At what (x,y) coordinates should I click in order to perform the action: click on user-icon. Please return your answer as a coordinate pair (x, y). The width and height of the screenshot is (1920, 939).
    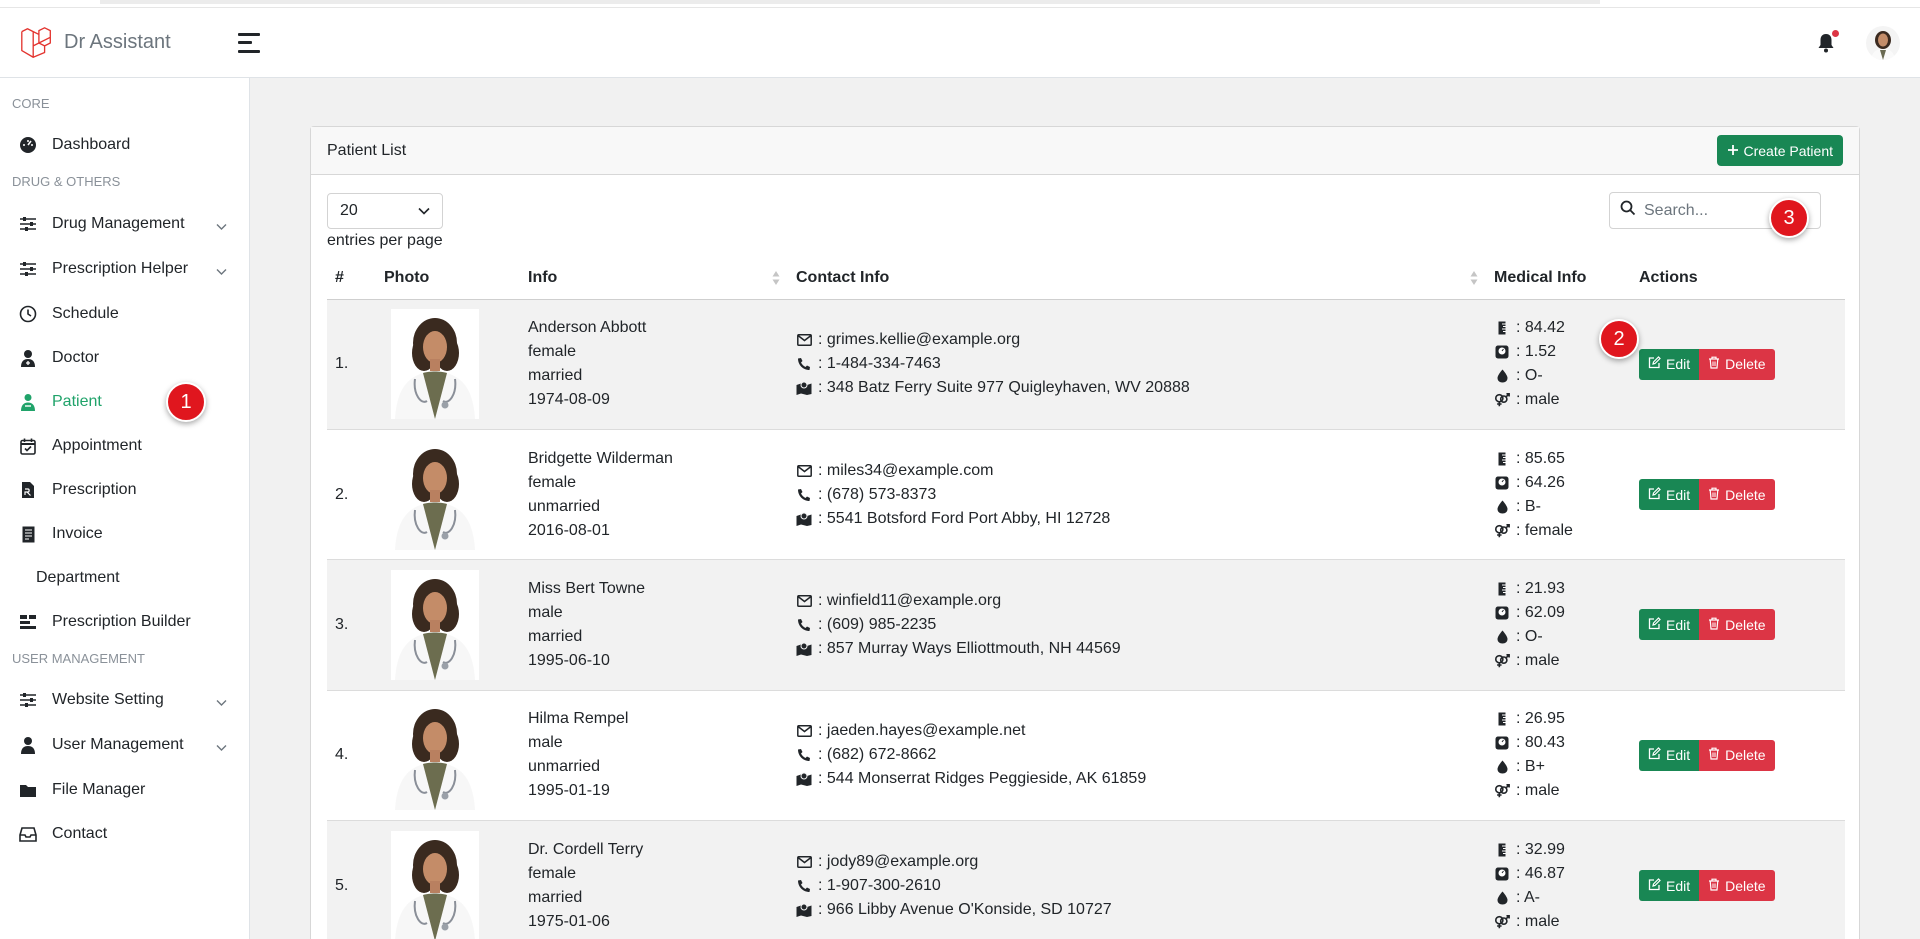
    Looking at the image, I should click on (28, 745).